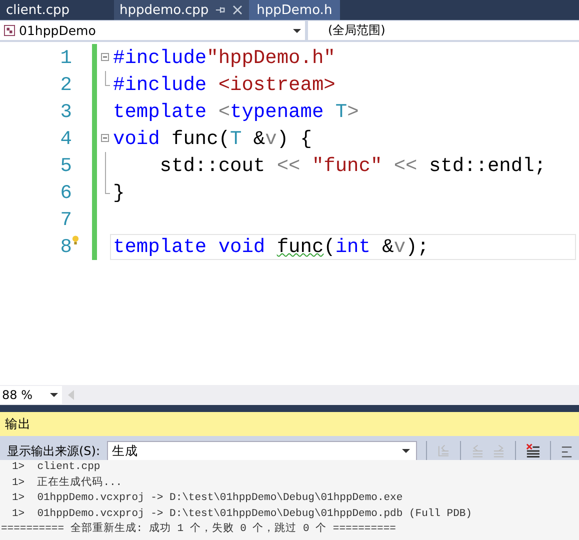  I want to click on project-icon, so click(9, 30).